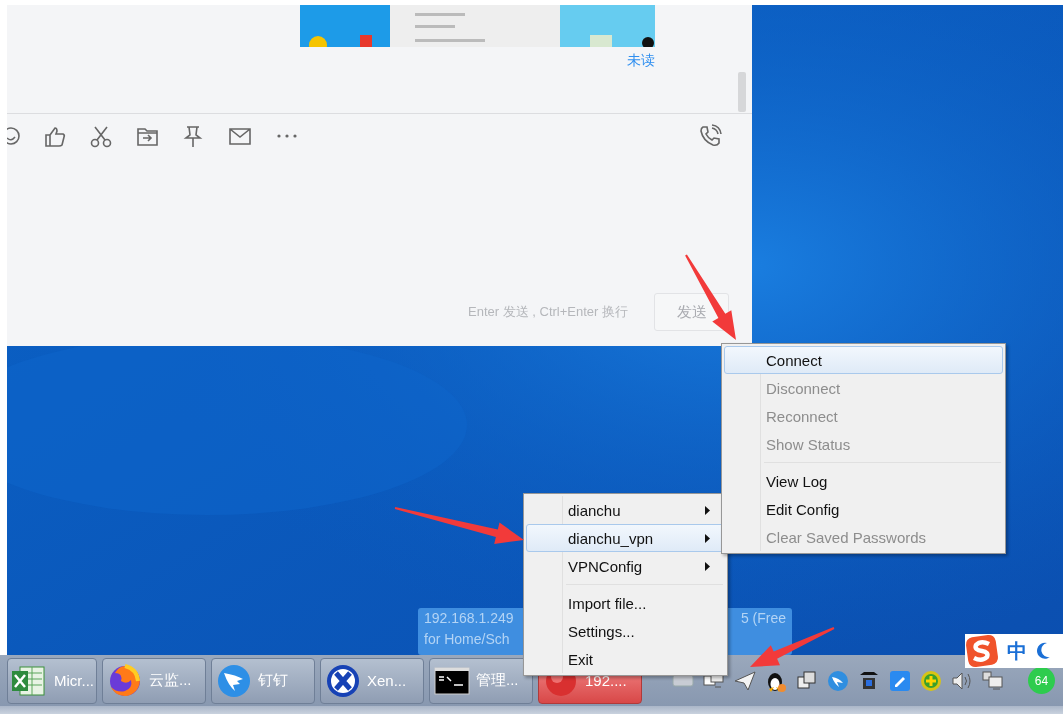 The width and height of the screenshot is (1063, 714). I want to click on browser-icon, so click(125, 680).